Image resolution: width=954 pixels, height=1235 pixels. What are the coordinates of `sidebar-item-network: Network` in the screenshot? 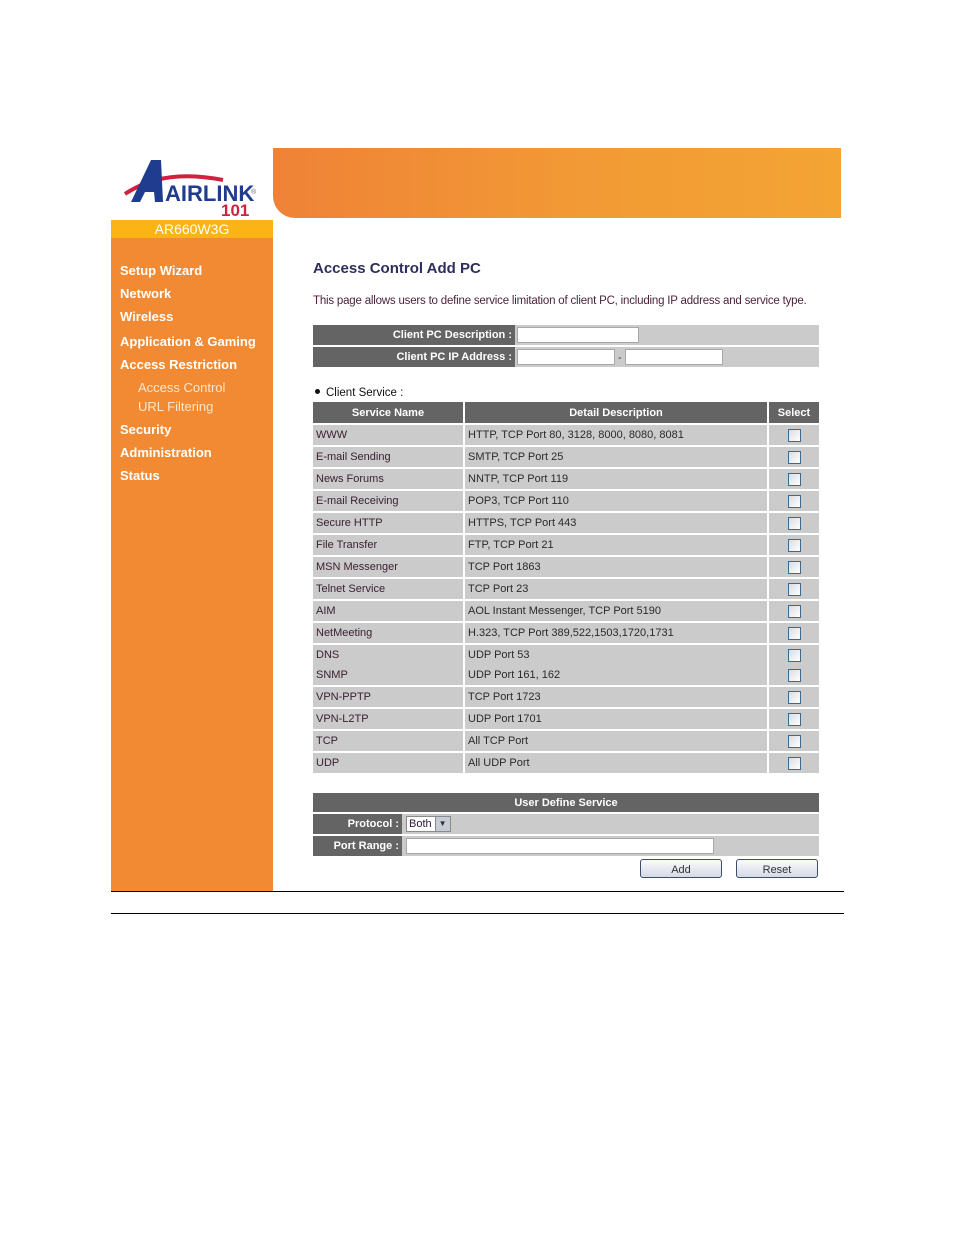 It's located at (192, 296).